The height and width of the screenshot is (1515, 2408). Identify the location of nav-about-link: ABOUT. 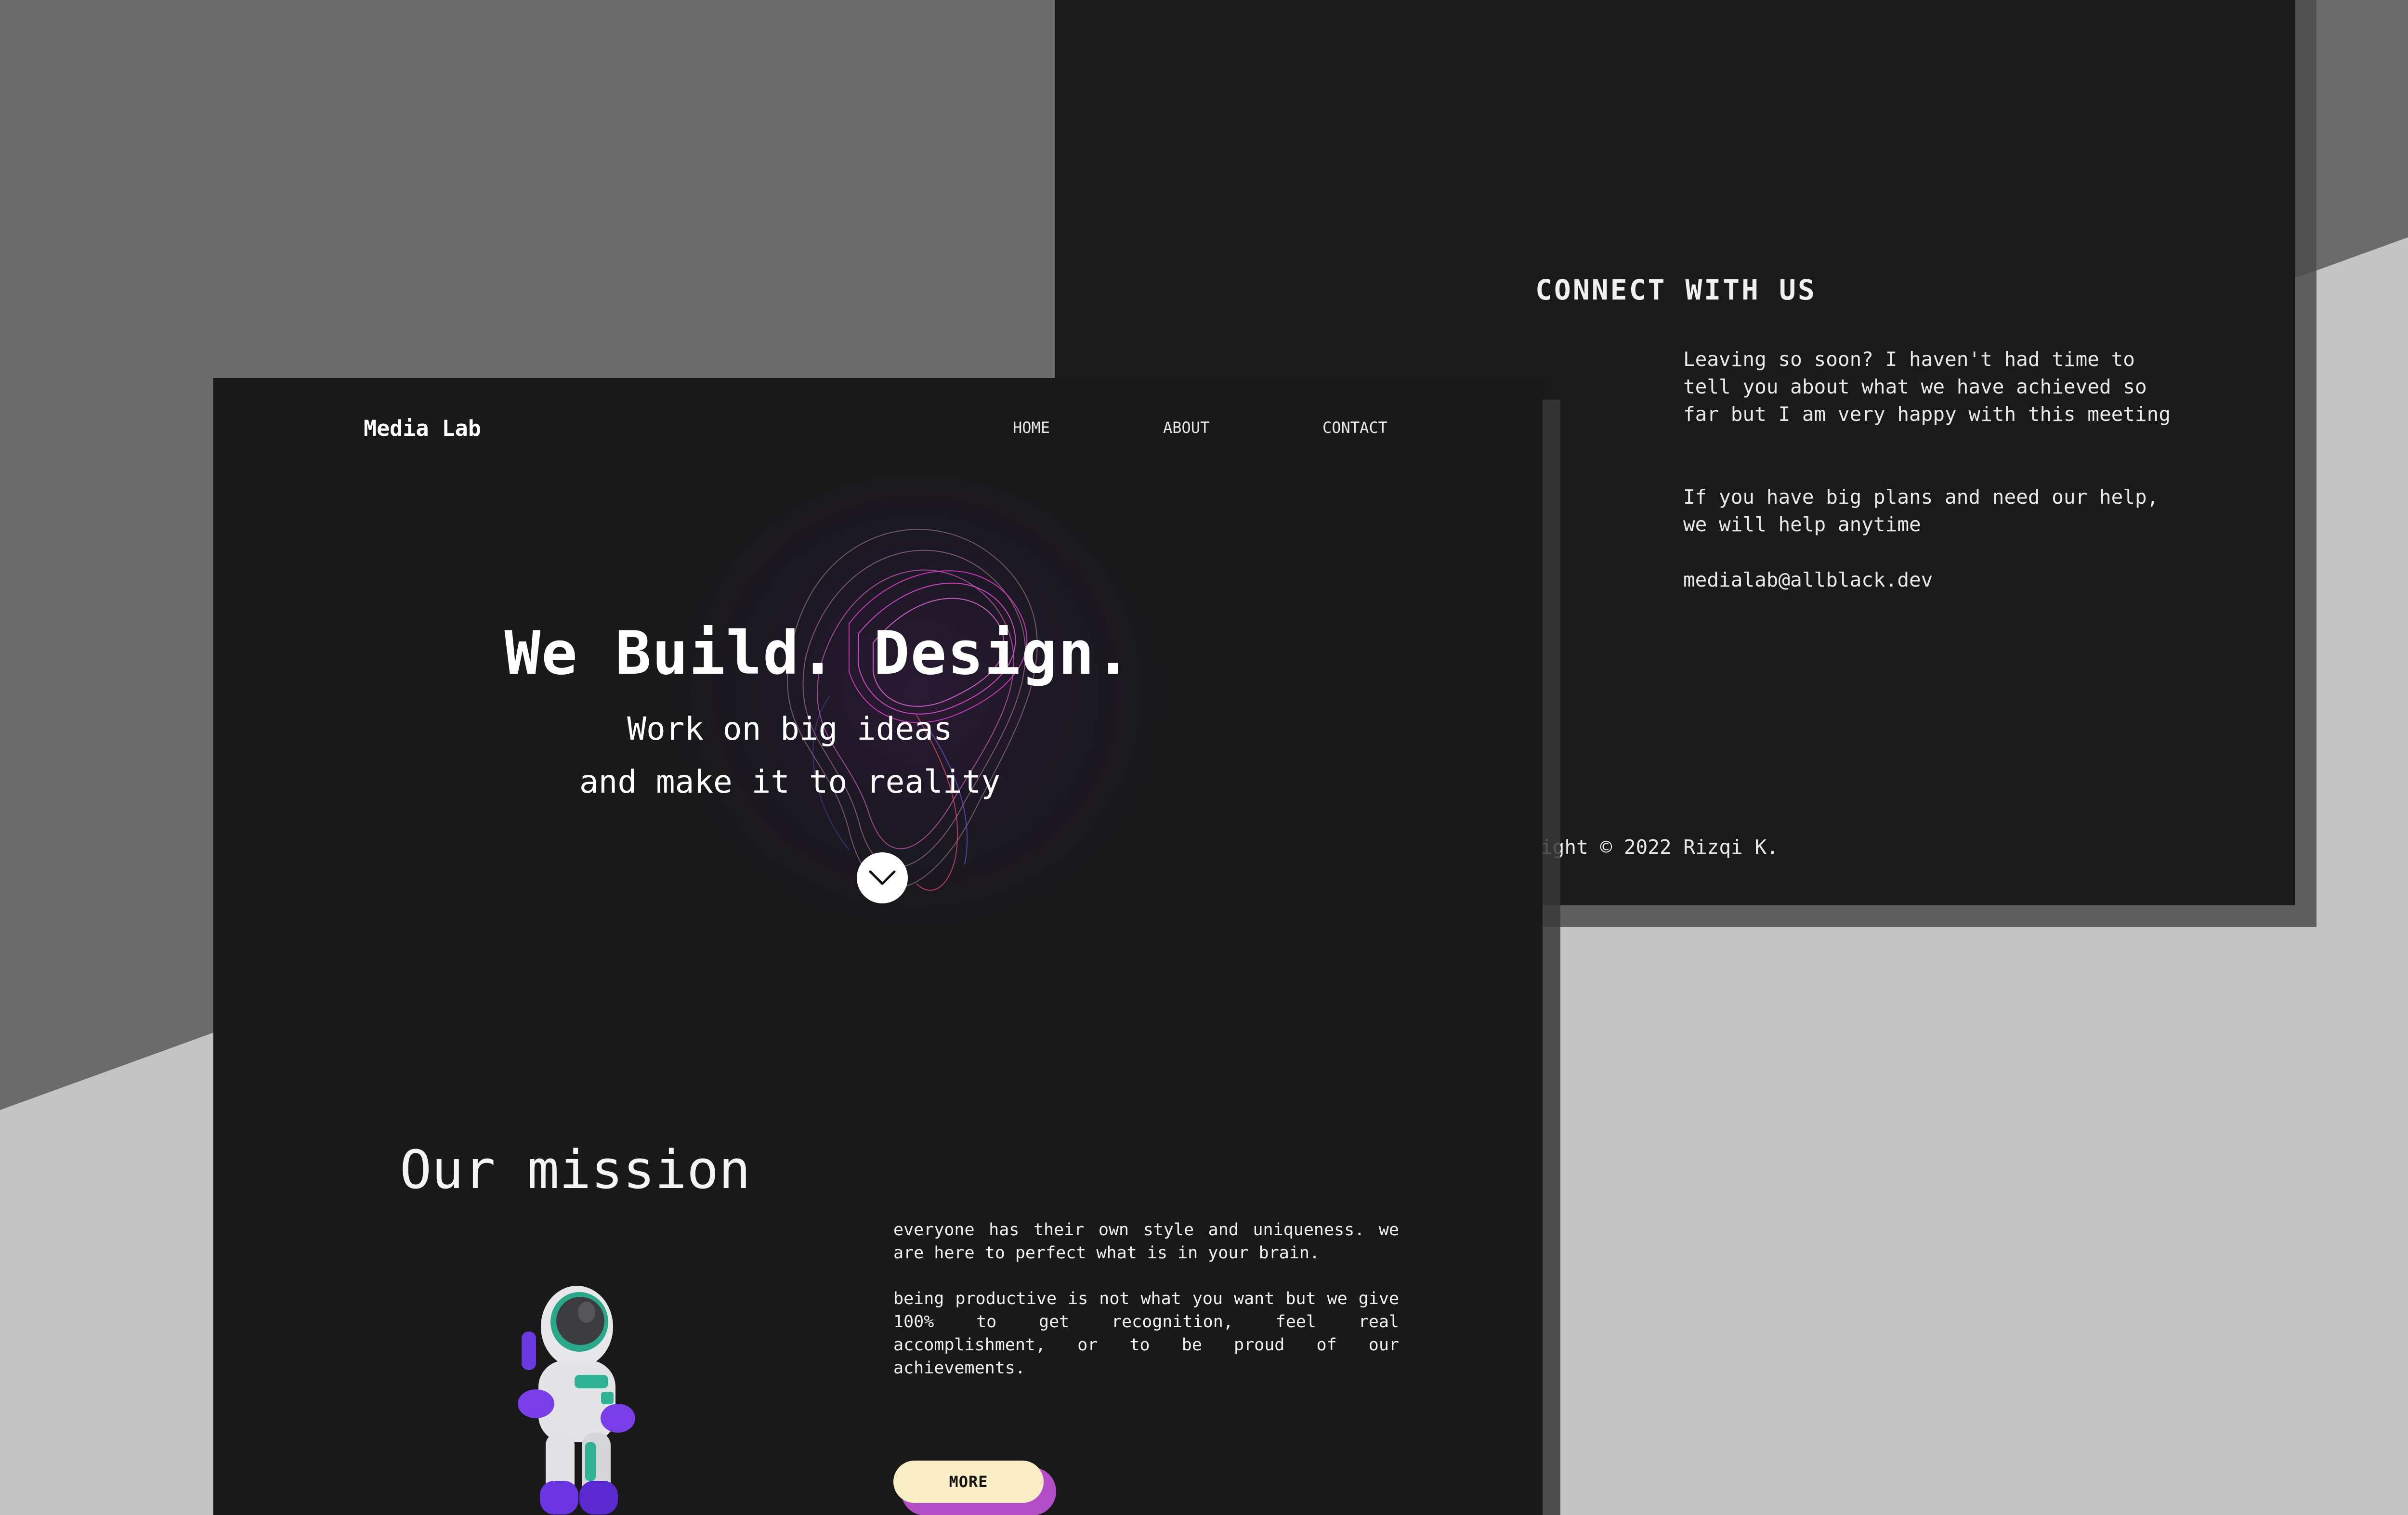
(1186, 428).